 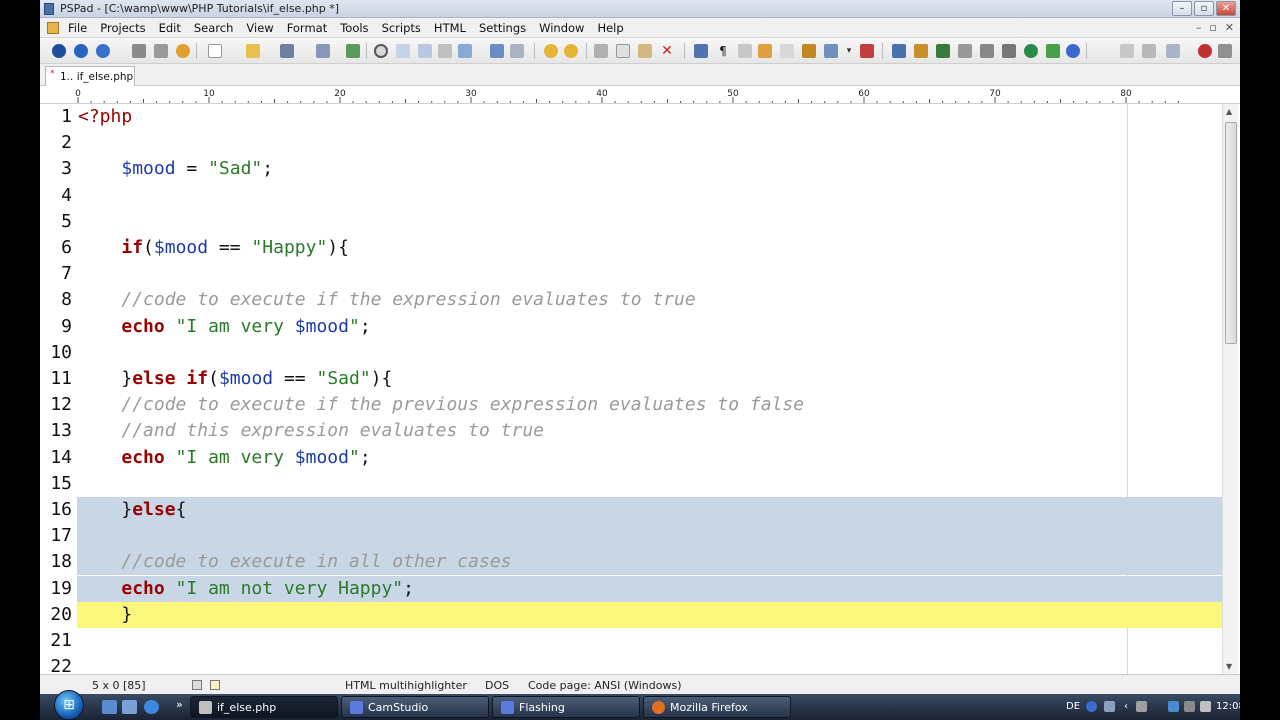 What do you see at coordinates (1127, 51) in the screenshot?
I see `macro-icon` at bounding box center [1127, 51].